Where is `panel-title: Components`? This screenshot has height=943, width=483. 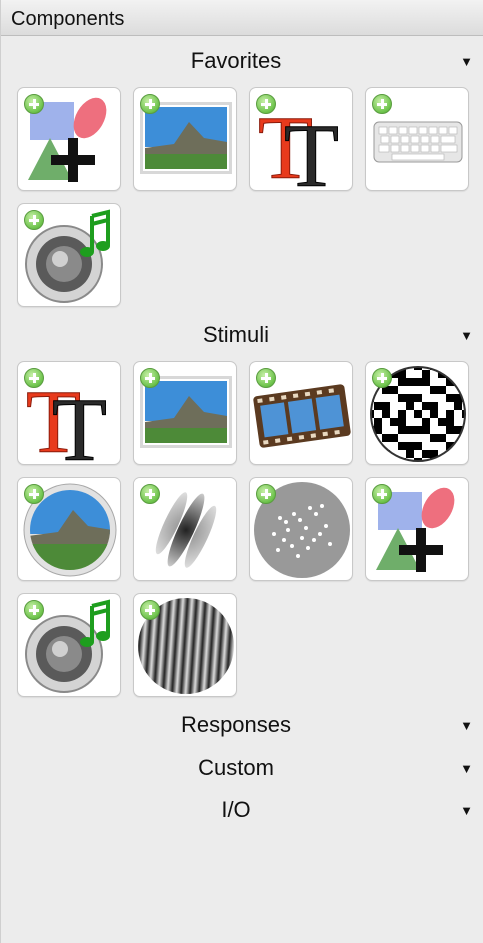 panel-title: Components is located at coordinates (68, 19).